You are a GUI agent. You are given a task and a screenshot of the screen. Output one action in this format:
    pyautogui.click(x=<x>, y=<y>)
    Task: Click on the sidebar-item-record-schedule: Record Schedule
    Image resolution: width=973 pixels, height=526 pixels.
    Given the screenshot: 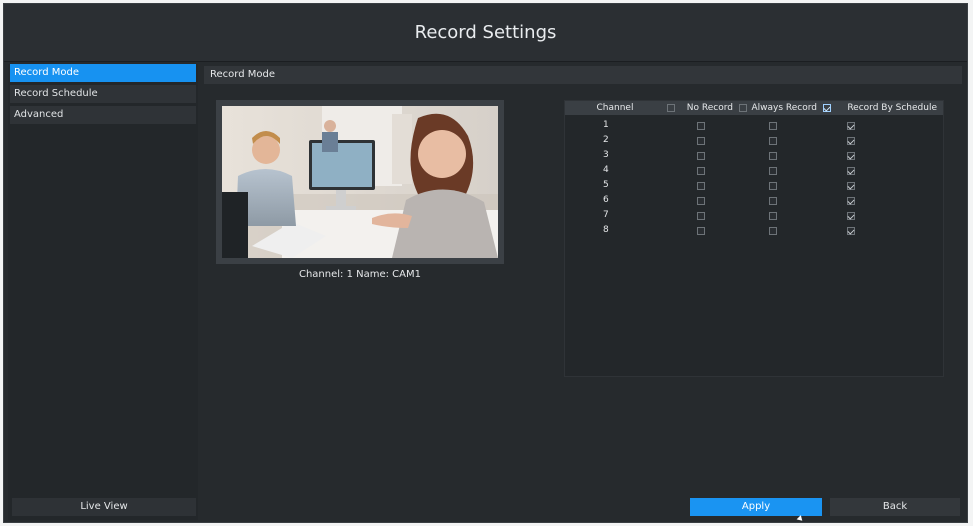 What is the action you would take?
    pyautogui.click(x=103, y=94)
    